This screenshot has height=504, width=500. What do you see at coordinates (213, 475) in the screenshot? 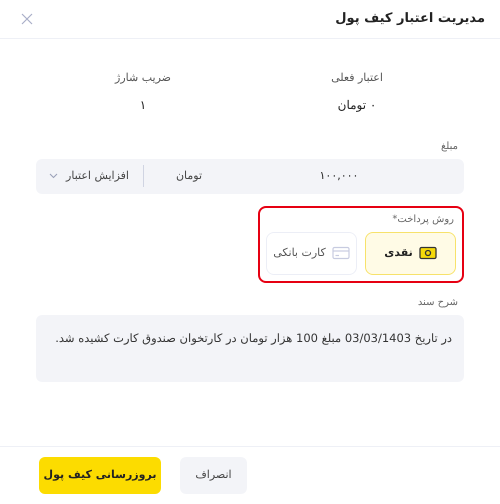
I see `cancel-button: انصراف` at bounding box center [213, 475].